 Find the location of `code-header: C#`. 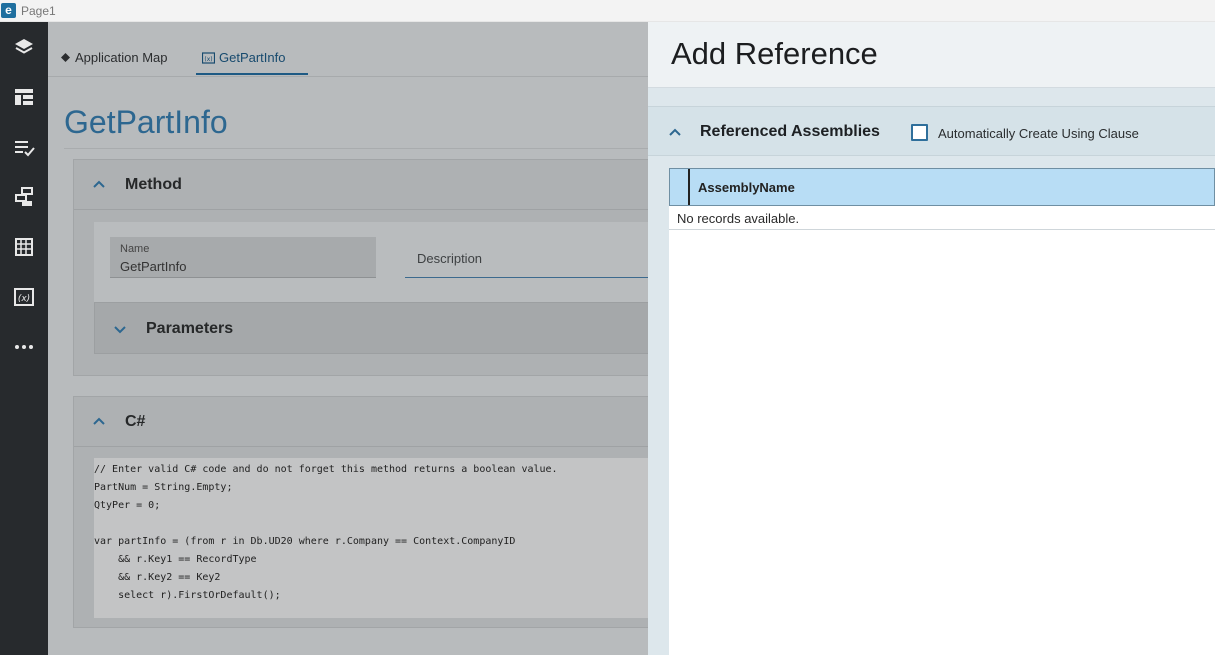

code-header: C# is located at coordinates (361, 422).